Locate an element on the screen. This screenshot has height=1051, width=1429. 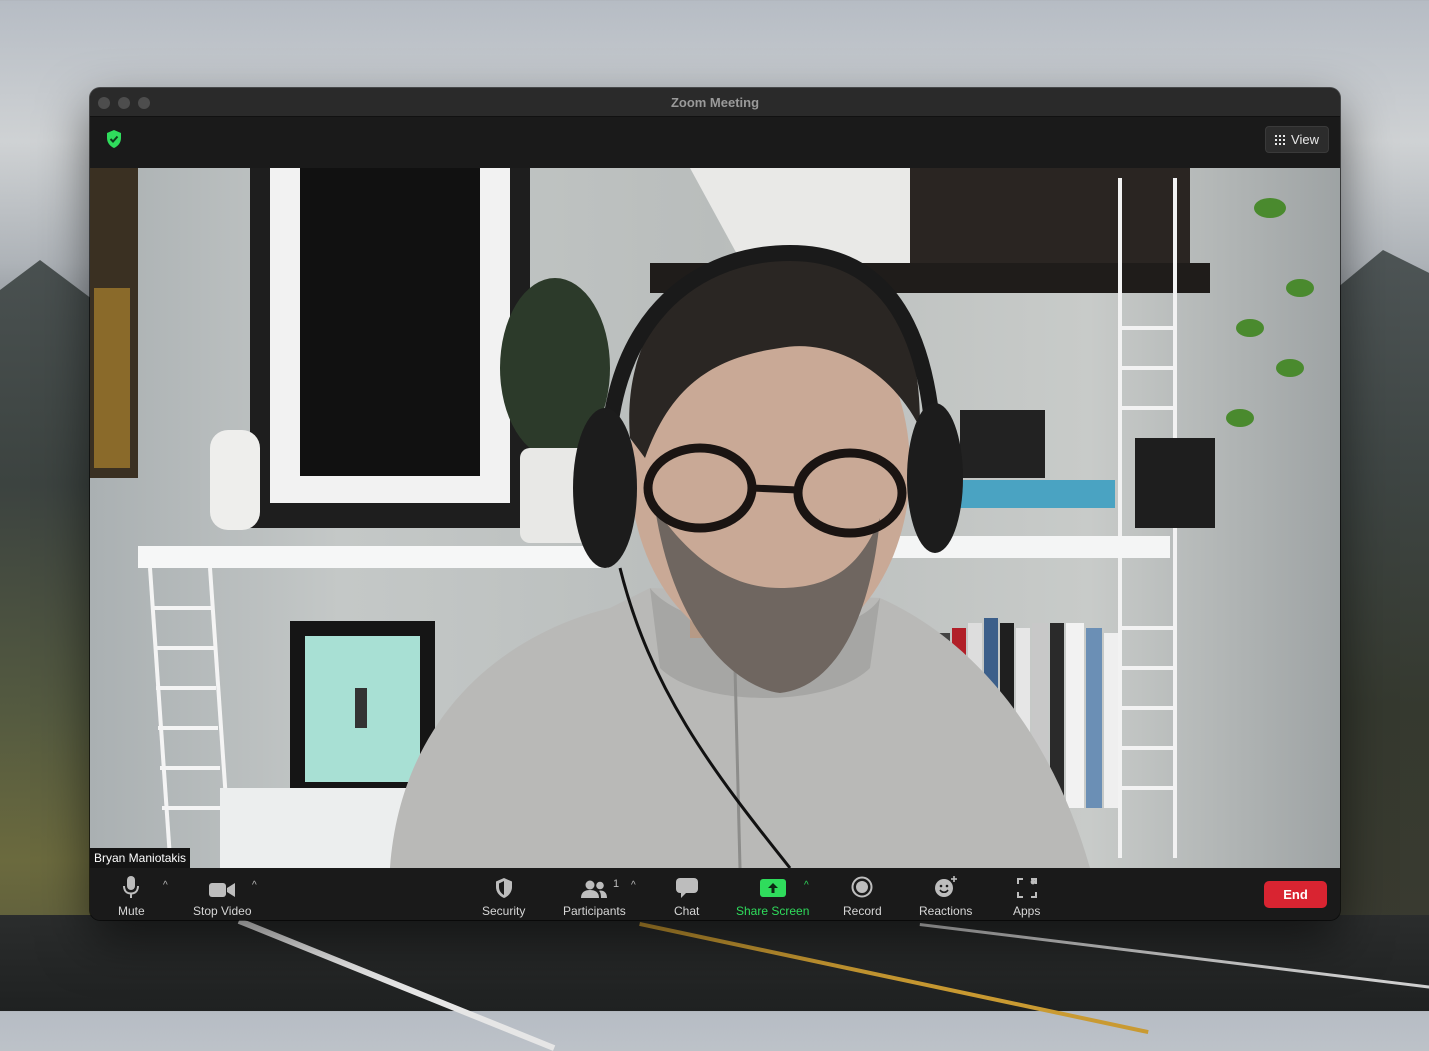
end-meeting-button: End is located at coordinates (1295, 894).